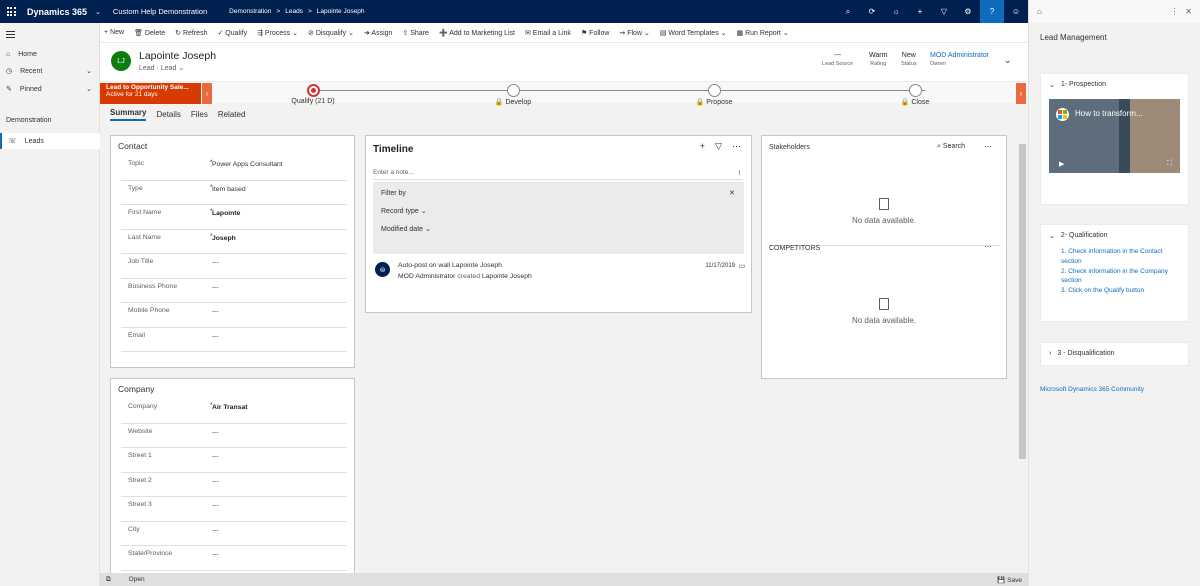 This screenshot has width=1200, height=586. I want to click on step-header: ⌄ 1- Prospection, so click(1114, 85).